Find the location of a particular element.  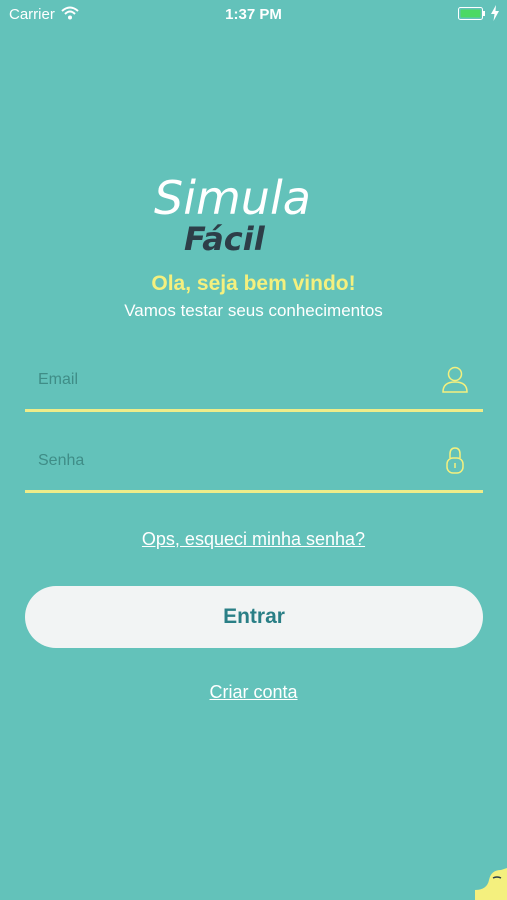

welcome-title: Ola, seja bem vindo! is located at coordinates (253, 283).